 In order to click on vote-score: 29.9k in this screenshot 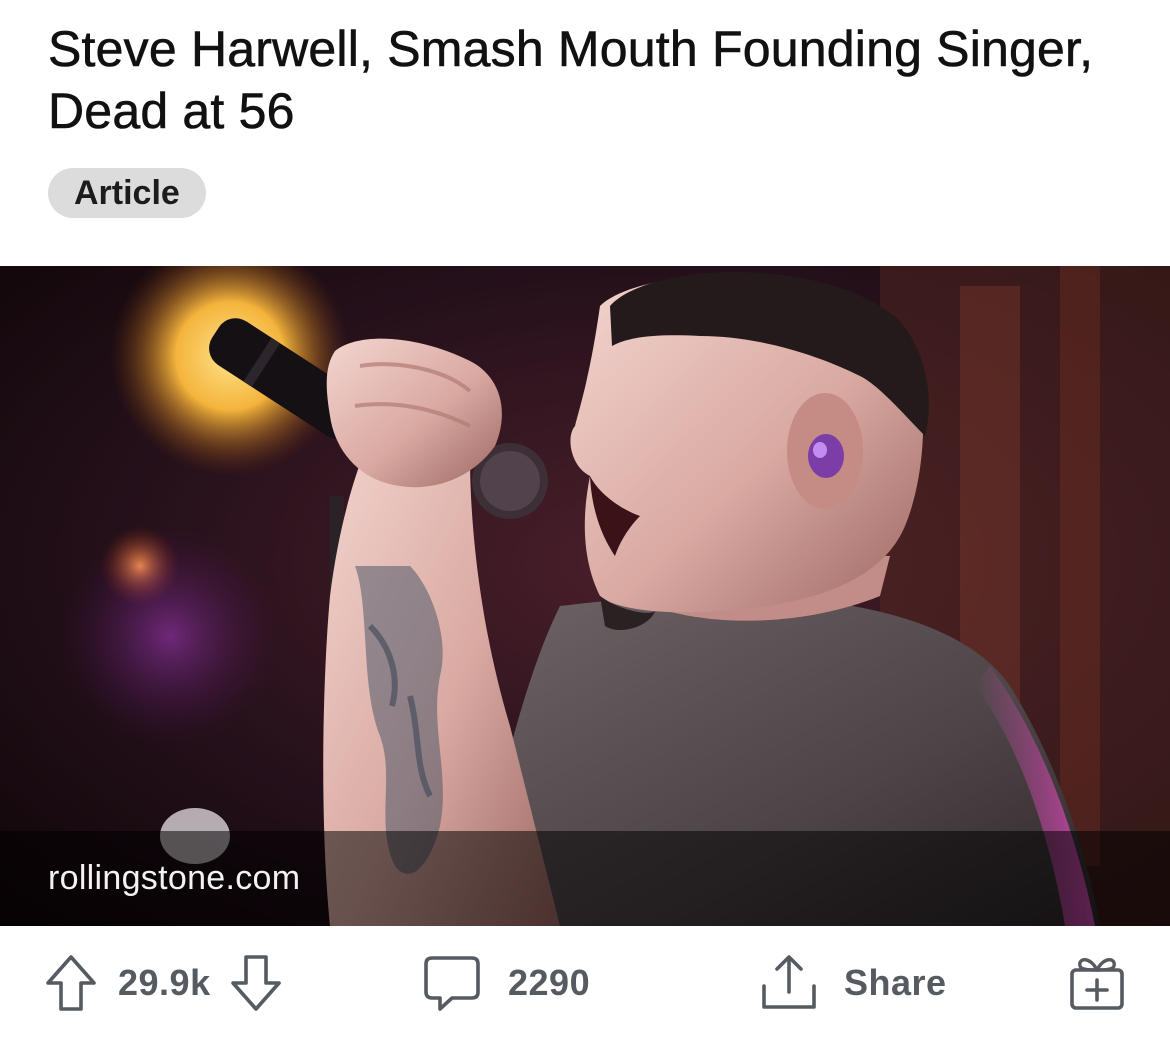, I will do `click(164, 982)`.